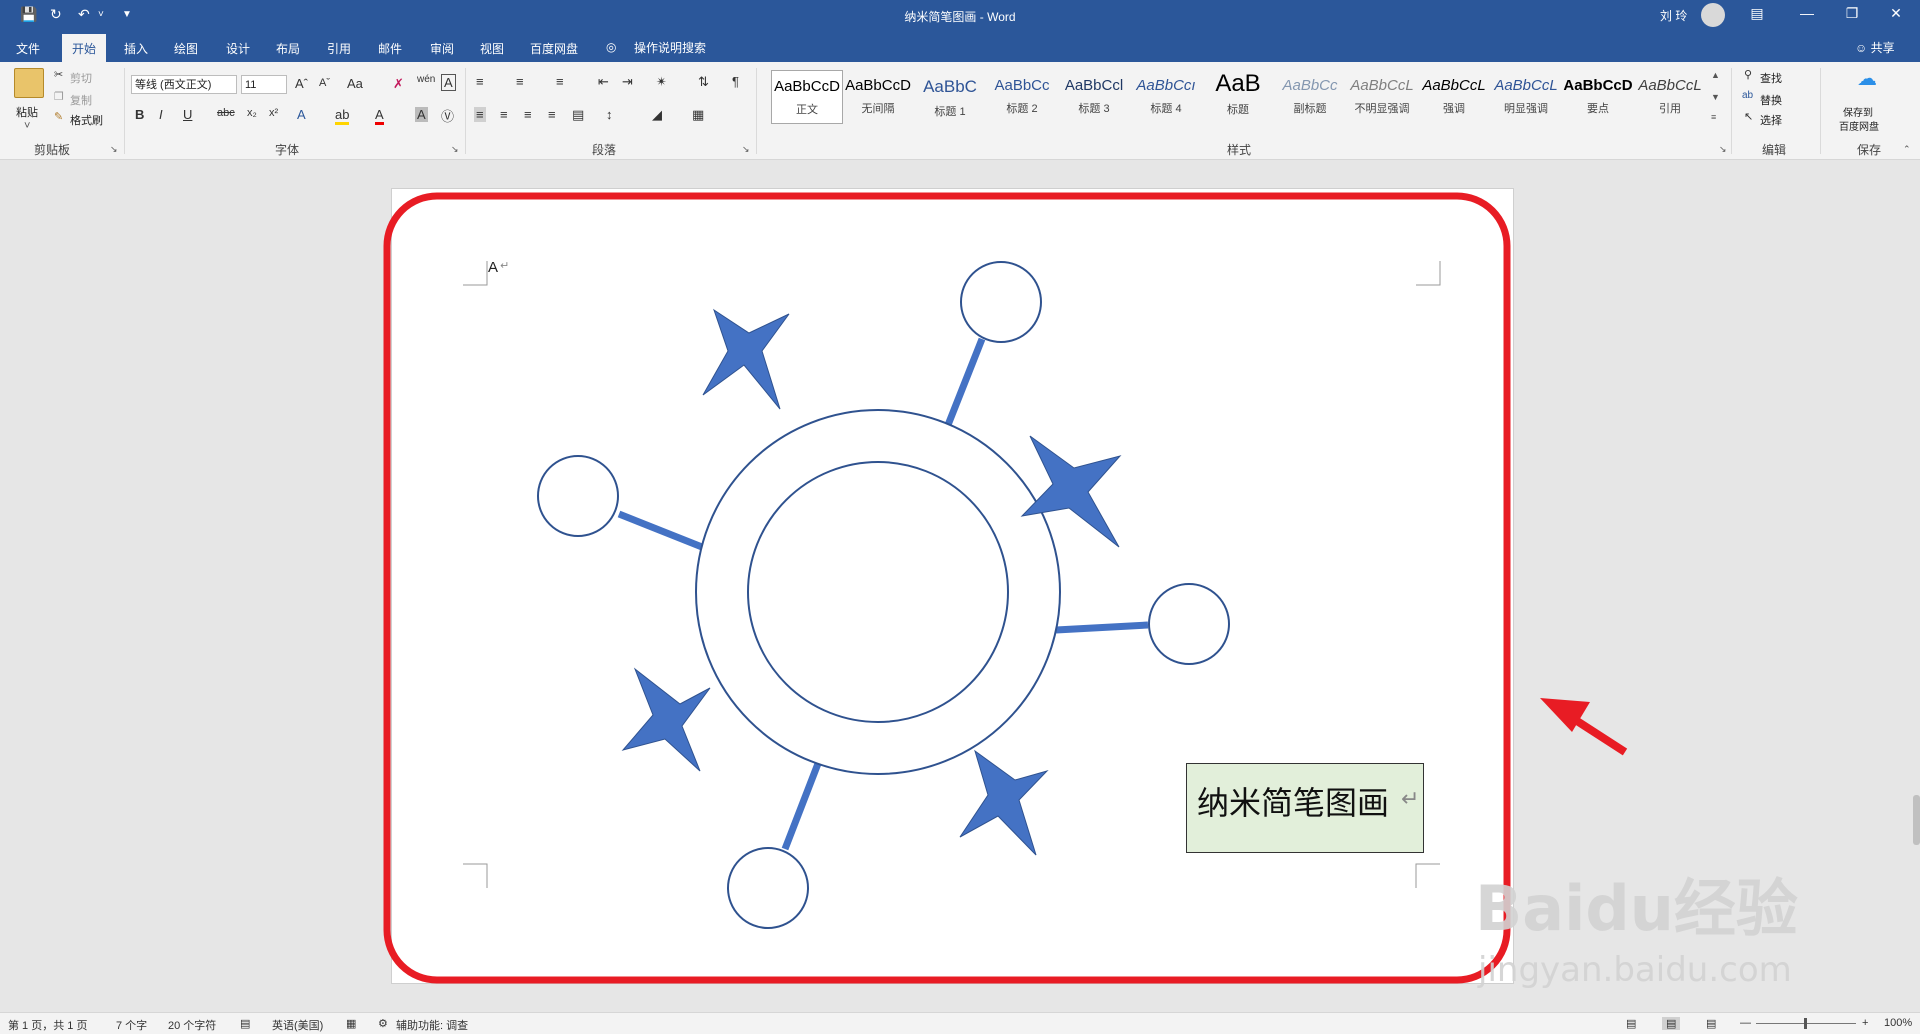  I want to click on read-mode-icon: ▤, so click(1631, 1023).